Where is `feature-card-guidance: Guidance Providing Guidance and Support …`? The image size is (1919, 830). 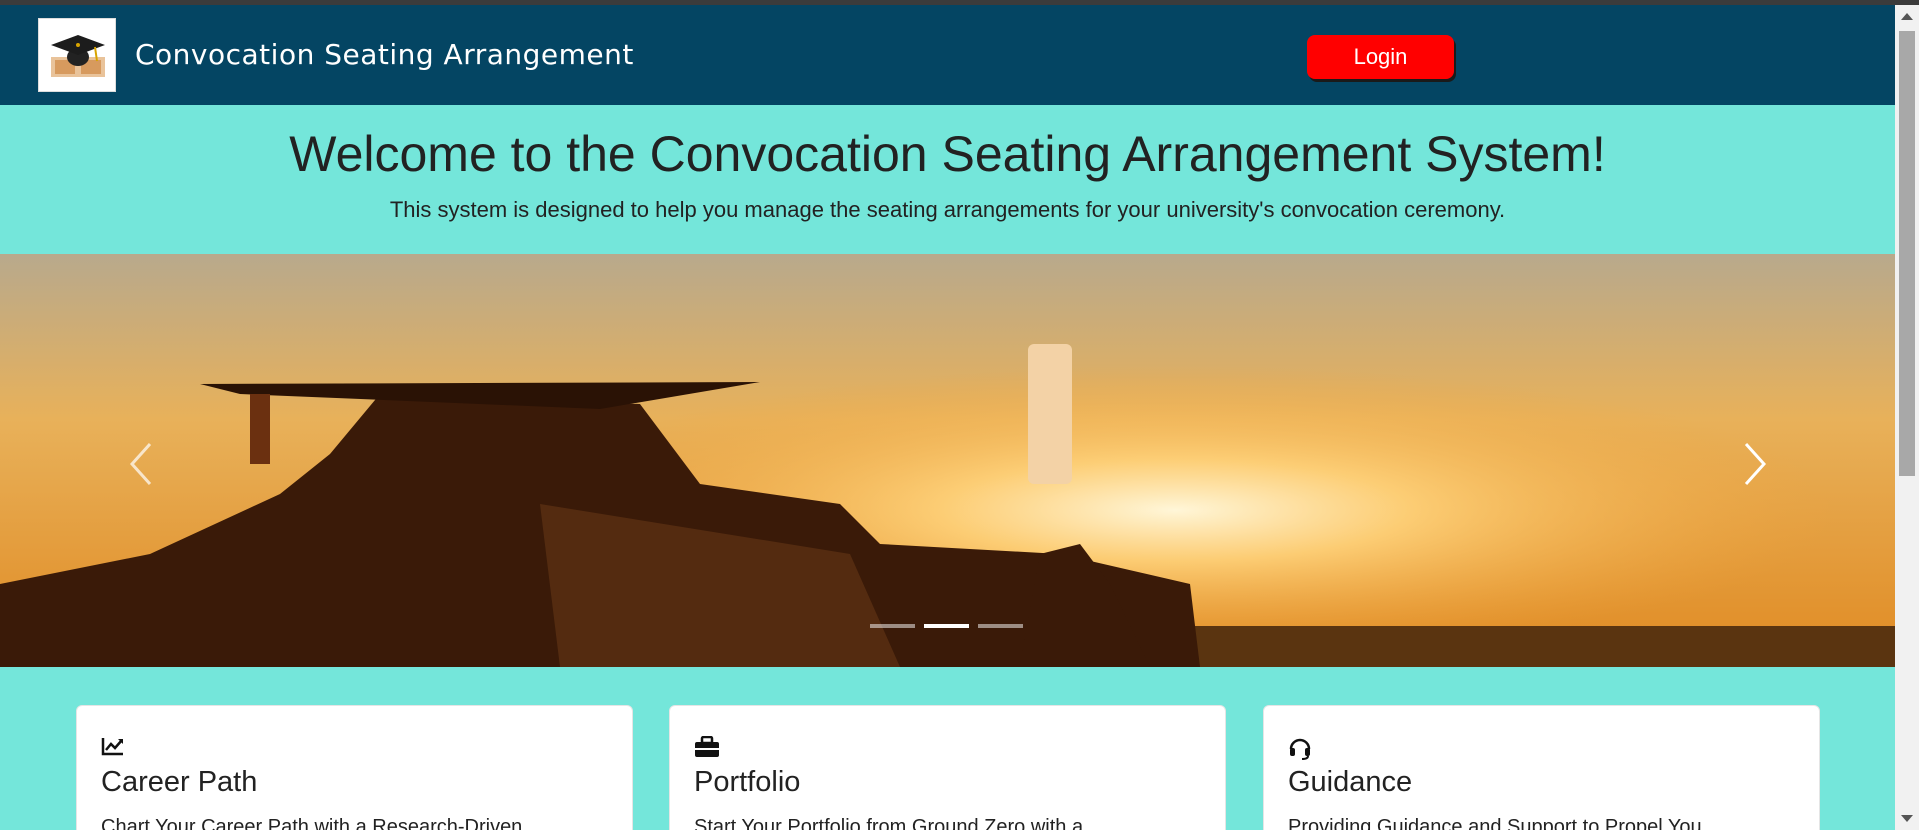
feature-card-guidance: Guidance Providing Guidance and Support … is located at coordinates (1541, 767).